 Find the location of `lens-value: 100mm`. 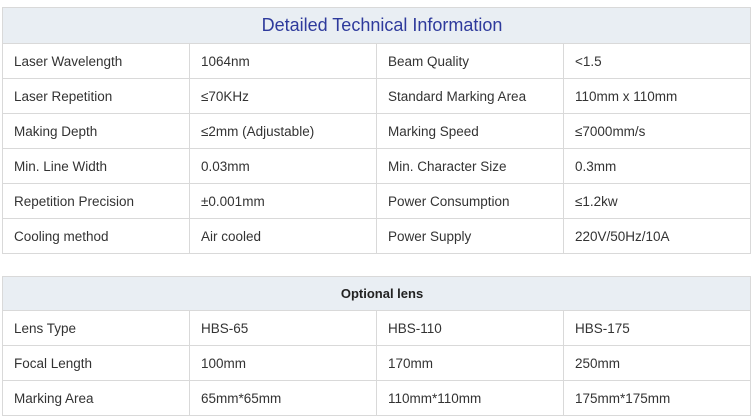

lens-value: 100mm is located at coordinates (283, 363).